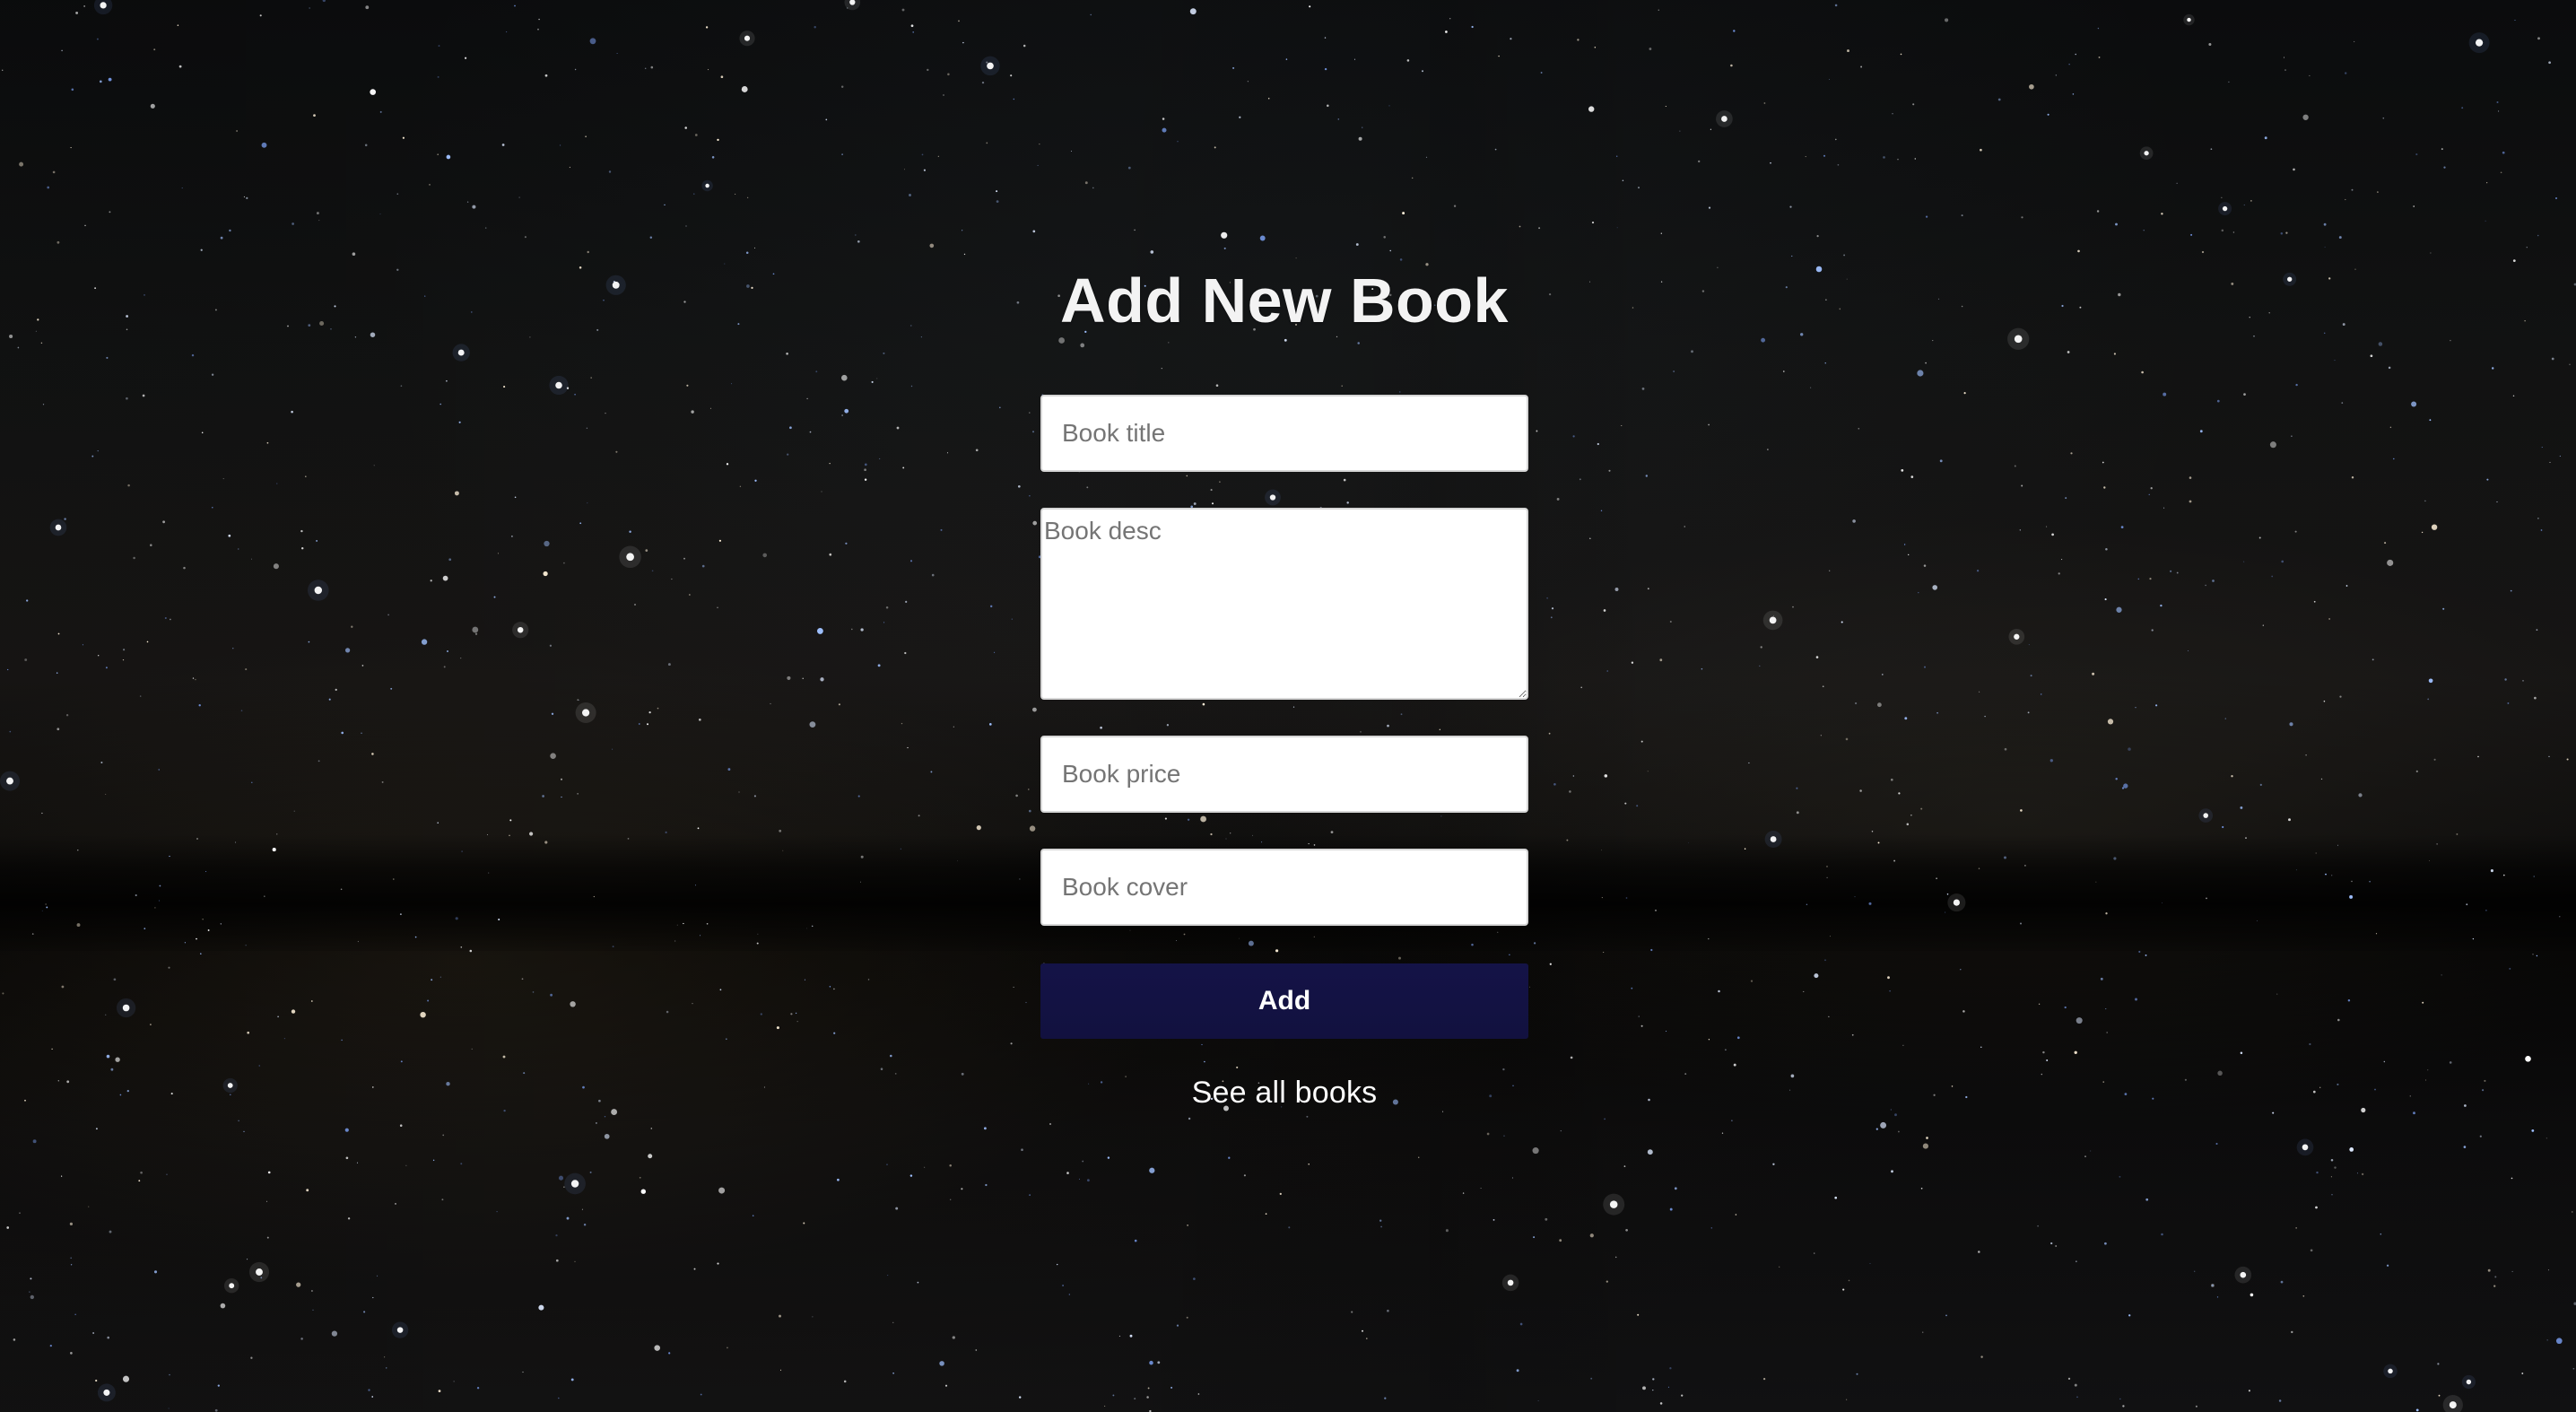 This screenshot has height=1412, width=2576. I want to click on book-description-textarea, so click(1284, 604).